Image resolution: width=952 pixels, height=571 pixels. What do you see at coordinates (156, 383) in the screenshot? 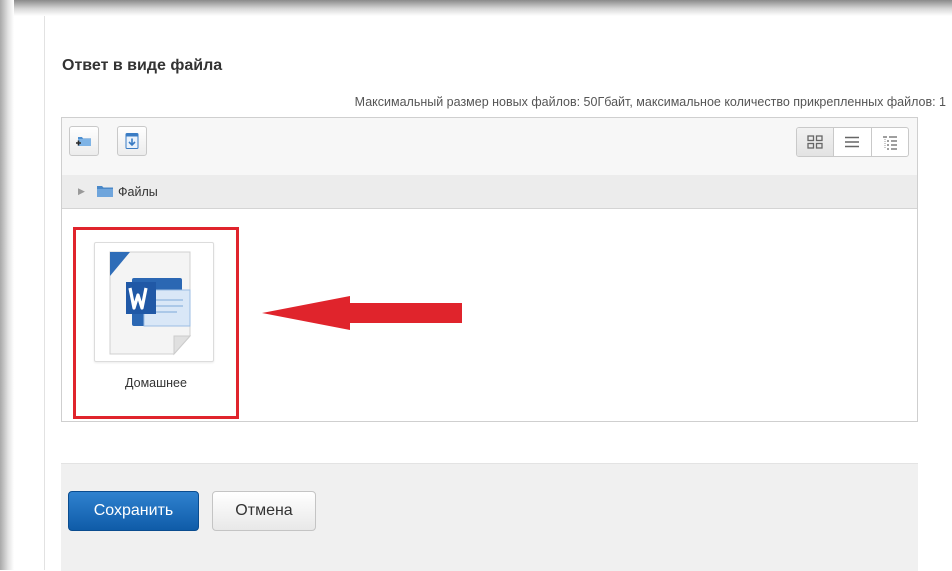
I see `file-name-label: Домашнее` at bounding box center [156, 383].